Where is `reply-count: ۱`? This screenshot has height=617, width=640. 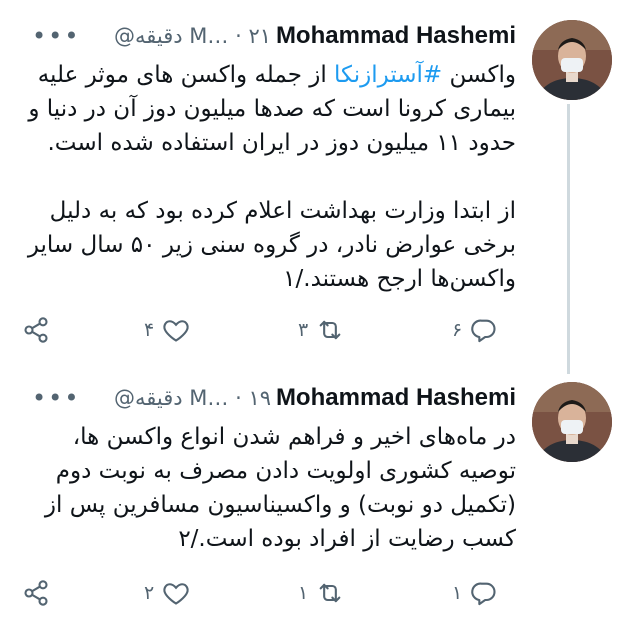
reply-count: ۱ is located at coordinates (457, 593).